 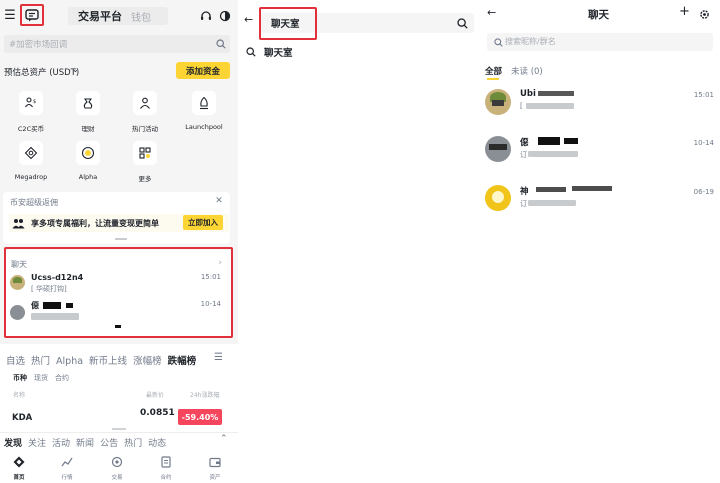 I want to click on shortcut-alpha: Alpha, so click(x=88, y=162).